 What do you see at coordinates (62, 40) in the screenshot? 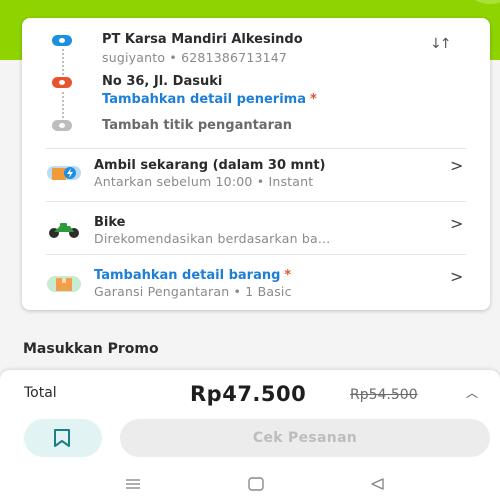
I see `pickup-dot-icon` at bounding box center [62, 40].